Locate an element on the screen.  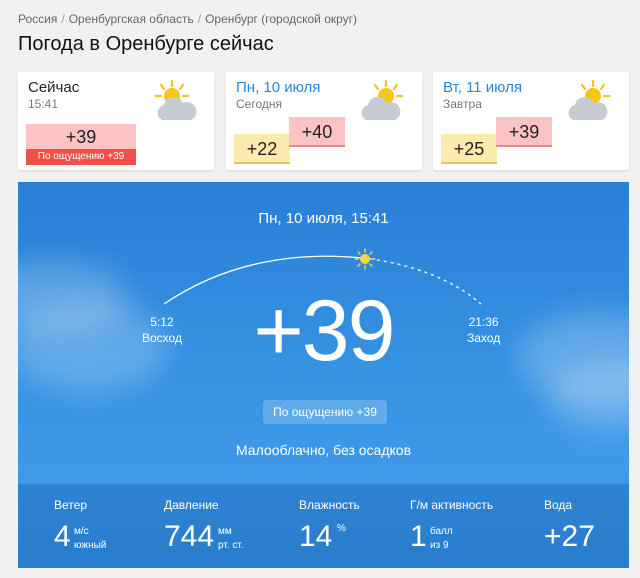
feels-like-badge: По ощущению +39 is located at coordinates (325, 412).